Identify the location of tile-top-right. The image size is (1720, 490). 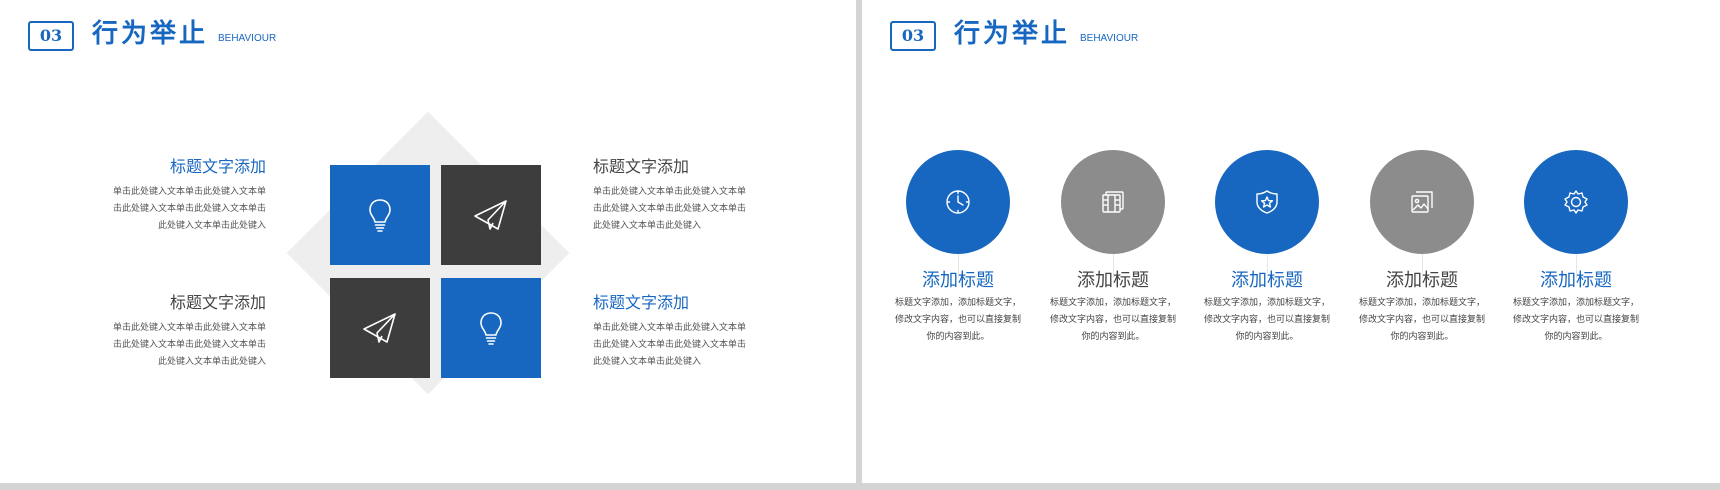
(491, 215).